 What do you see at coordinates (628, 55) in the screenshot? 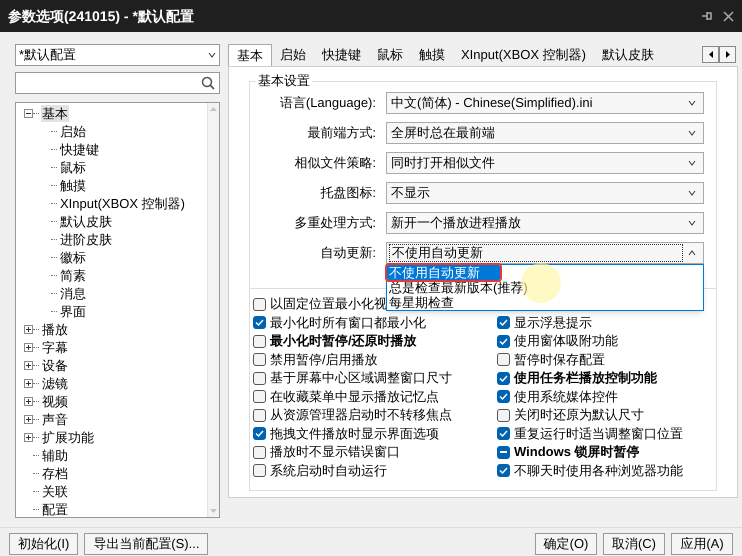
I see `tab: 默认皮肤` at bounding box center [628, 55].